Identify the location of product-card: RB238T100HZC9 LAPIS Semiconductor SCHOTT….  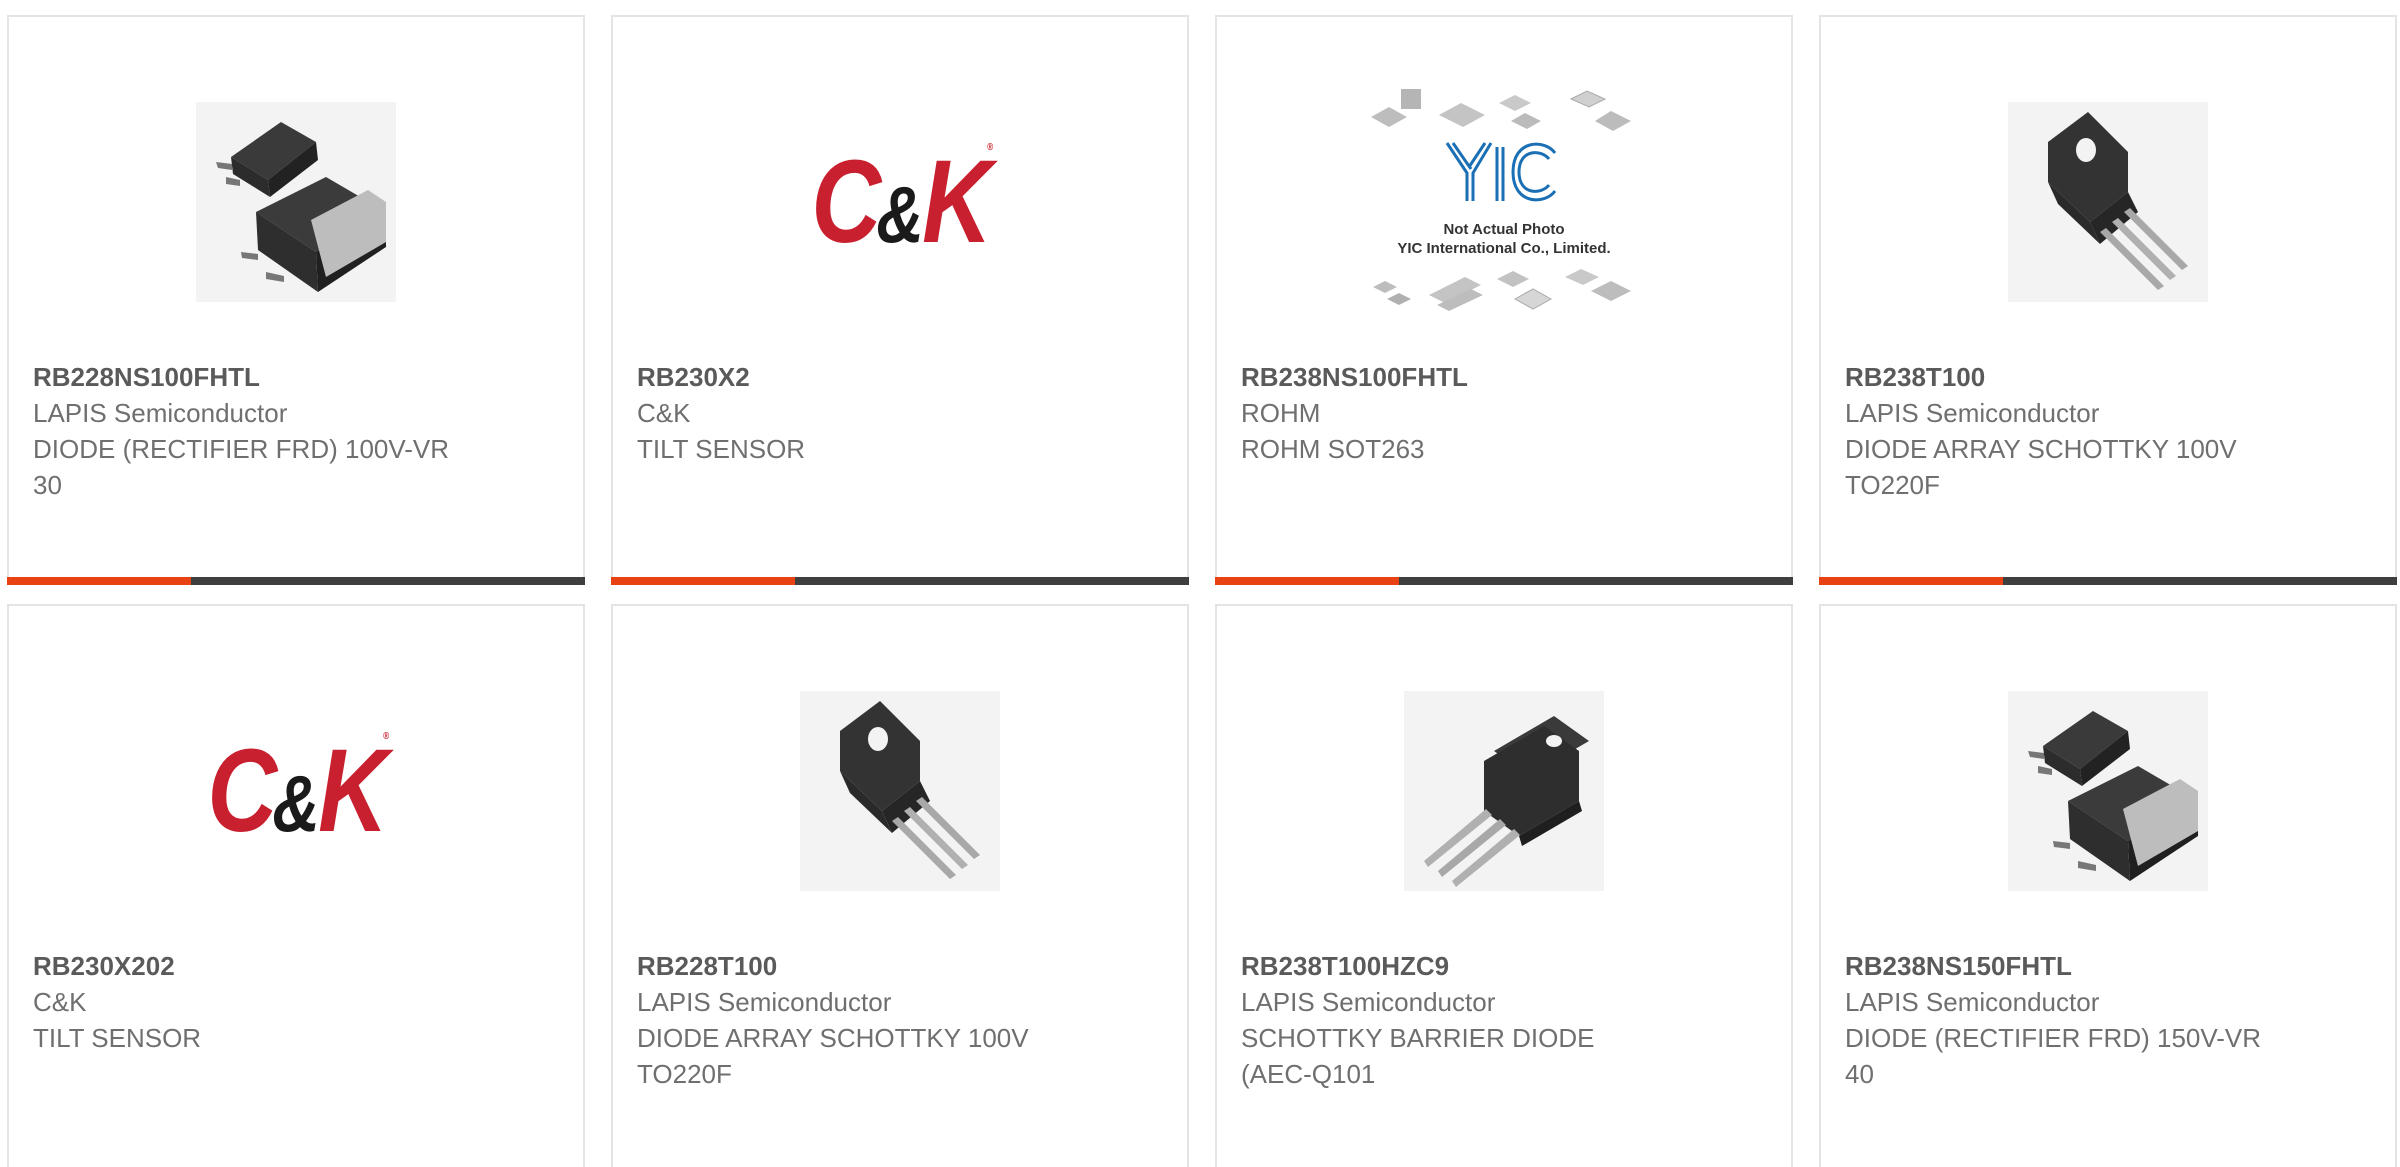
(1504, 885).